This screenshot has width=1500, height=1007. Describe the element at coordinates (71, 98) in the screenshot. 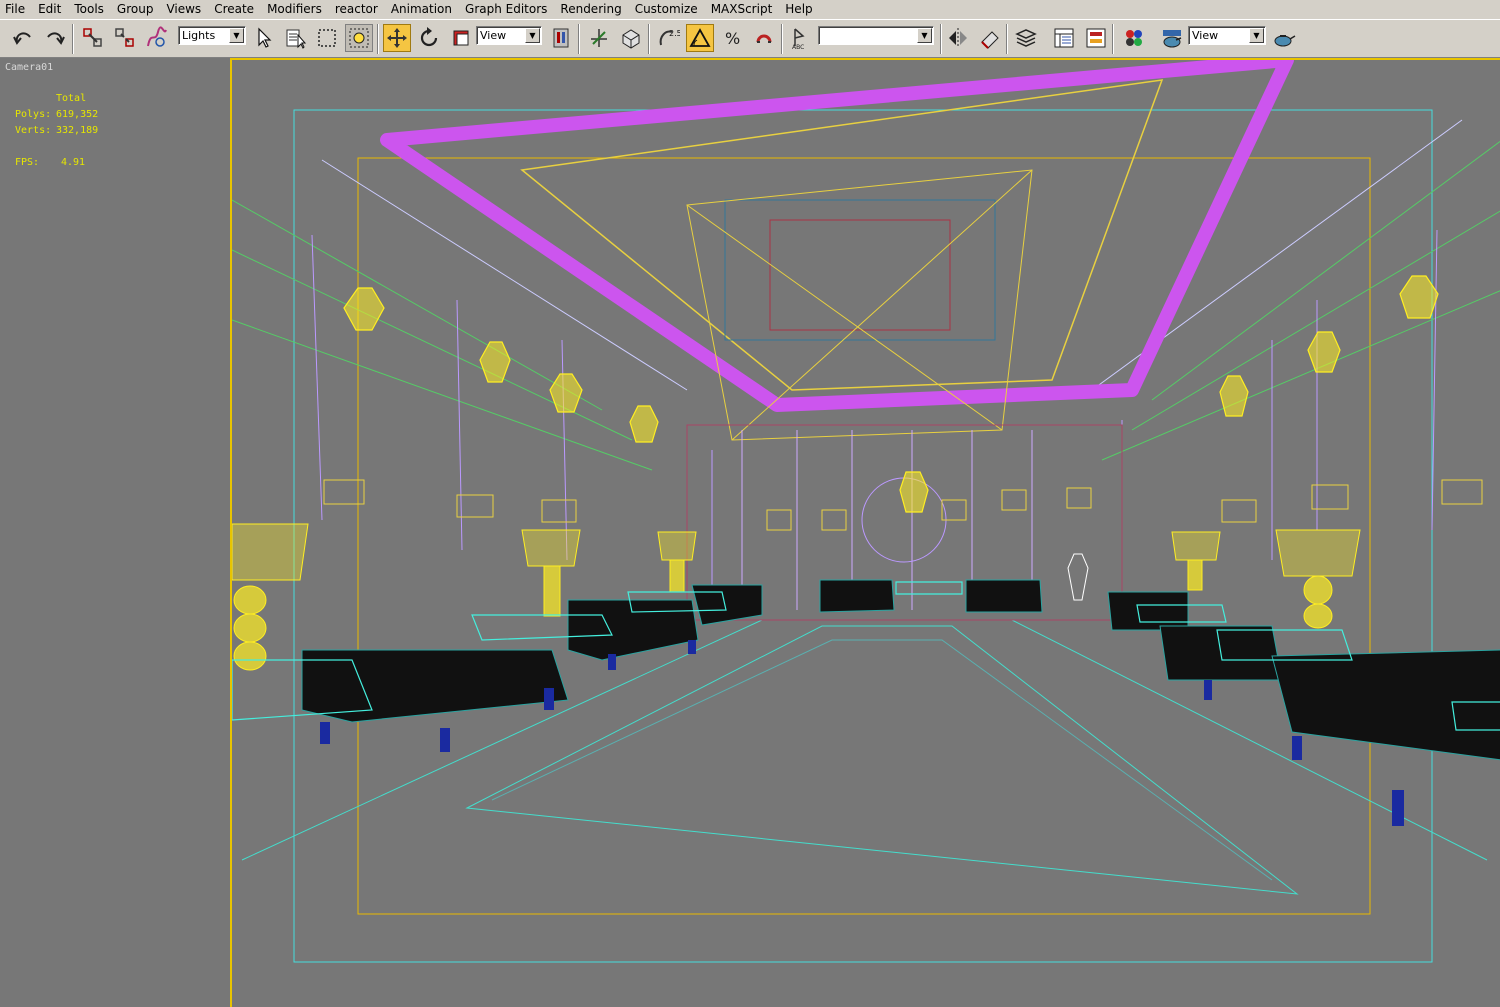

I see `stats-total-label: Total` at that location.